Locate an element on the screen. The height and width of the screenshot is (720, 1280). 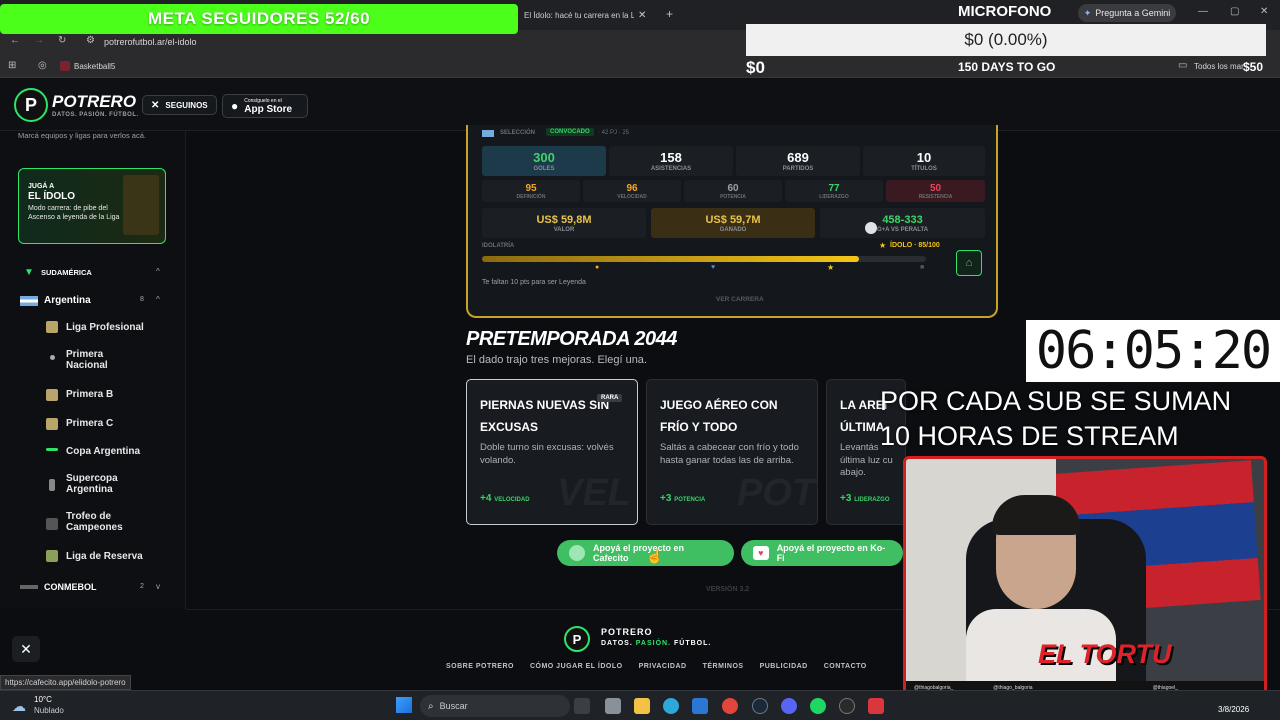
reload-icon: ↻ is located at coordinates (62, 40).